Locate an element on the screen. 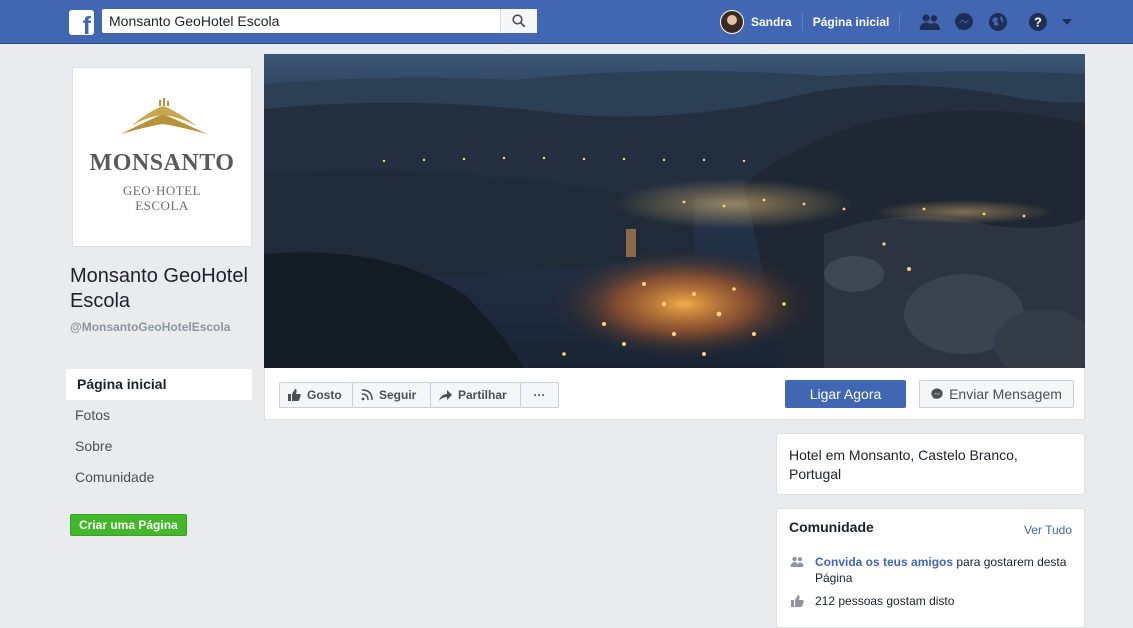 The height and width of the screenshot is (628, 1133). left-nav-item-photos: Fotos is located at coordinates (159, 415).